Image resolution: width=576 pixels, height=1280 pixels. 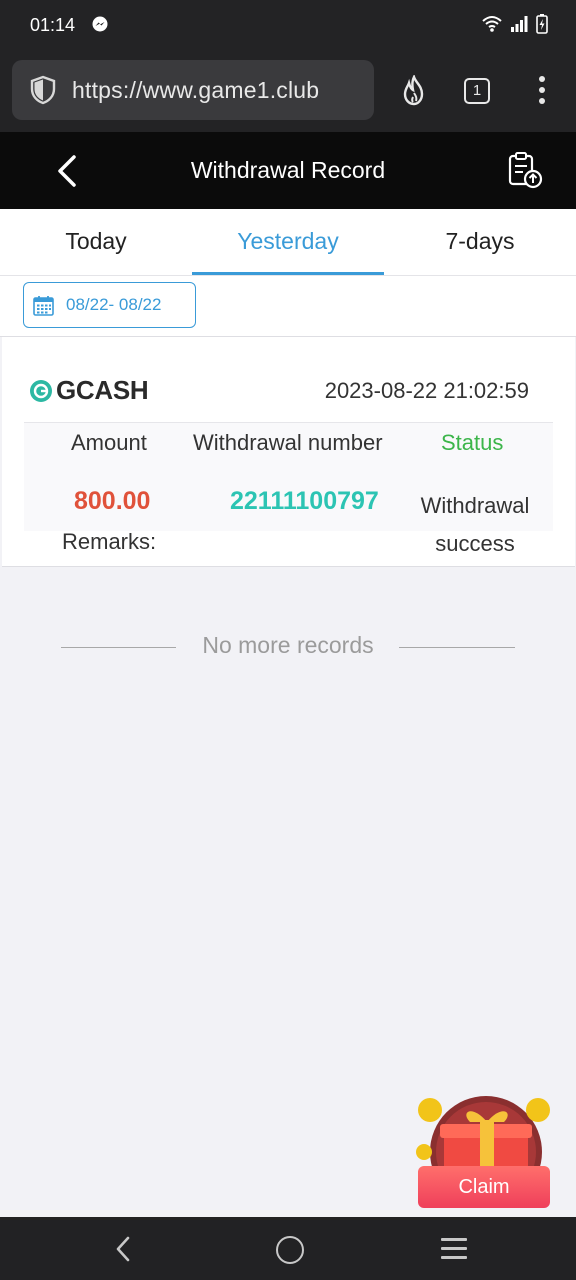 I want to click on status-value: Withdrawal success, so click(x=475, y=525).